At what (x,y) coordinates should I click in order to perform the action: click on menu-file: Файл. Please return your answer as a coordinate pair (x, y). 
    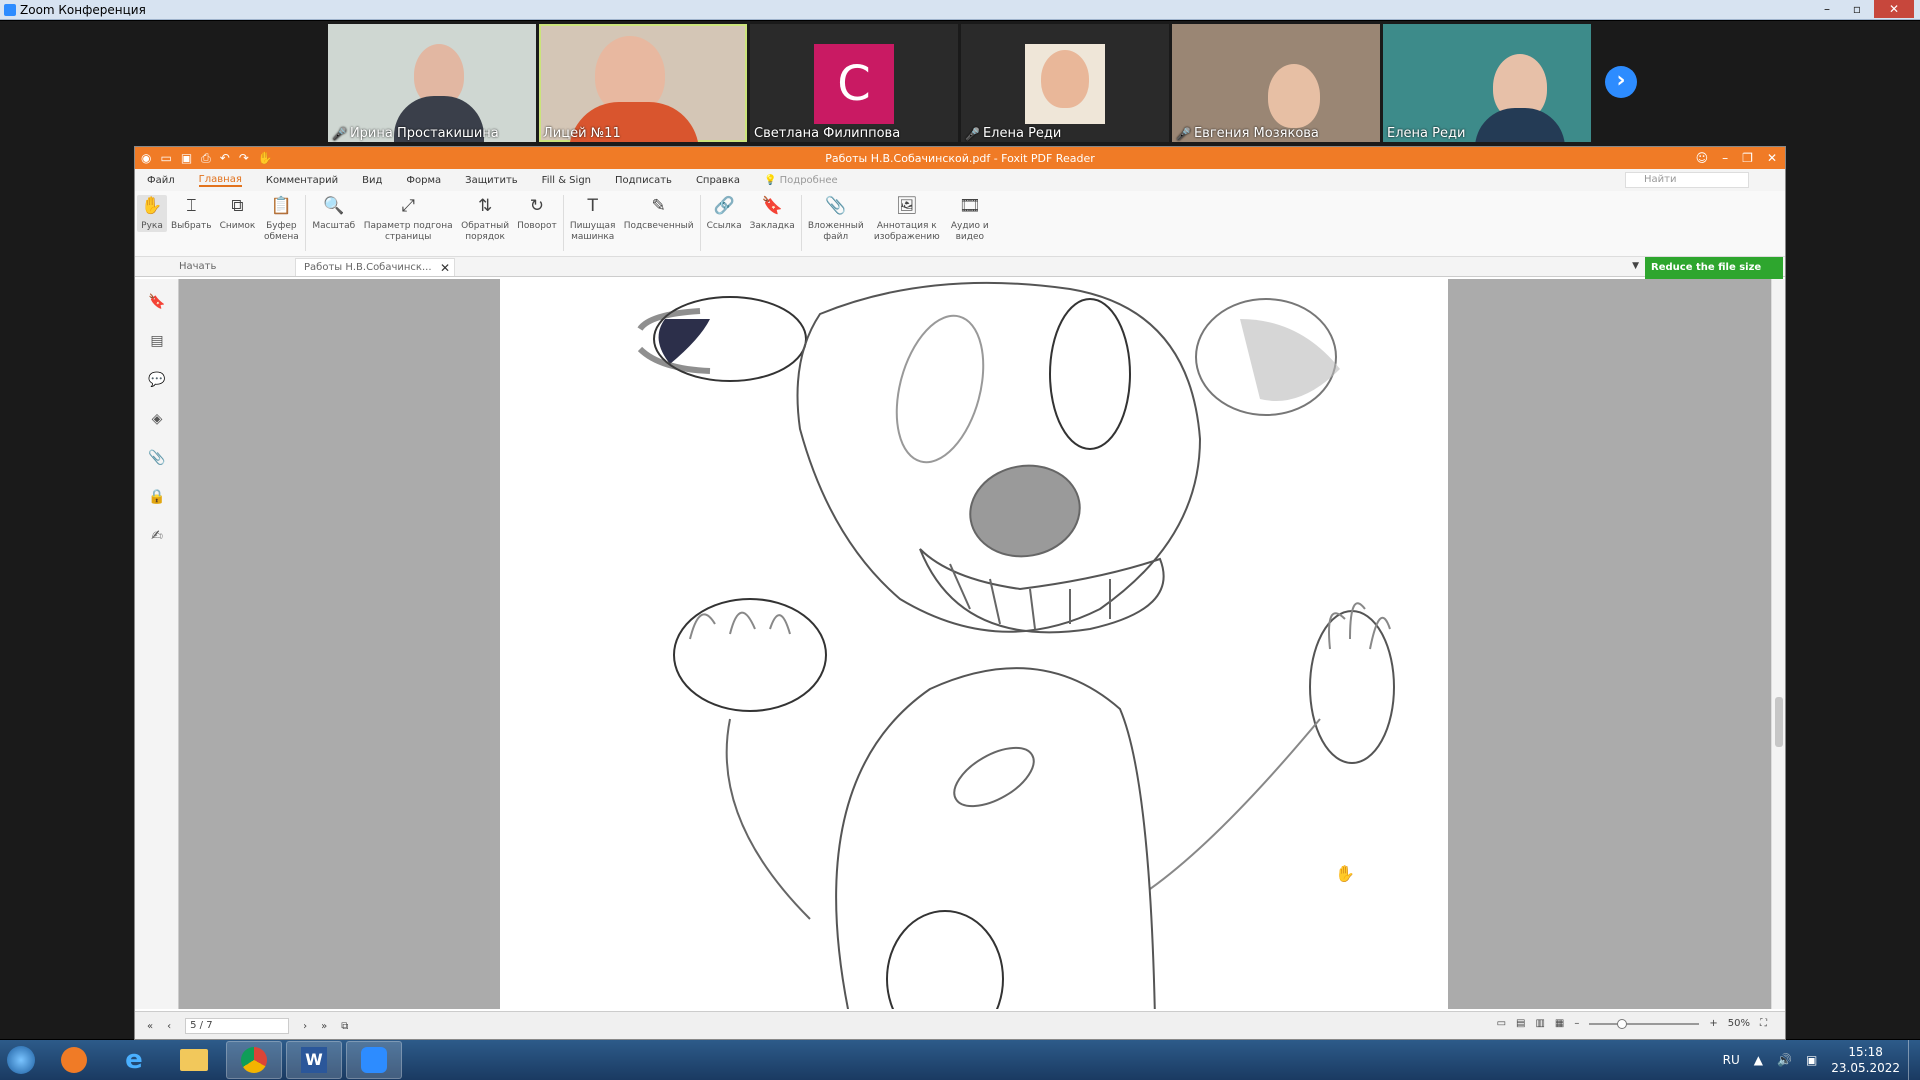
    Looking at the image, I should click on (161, 180).